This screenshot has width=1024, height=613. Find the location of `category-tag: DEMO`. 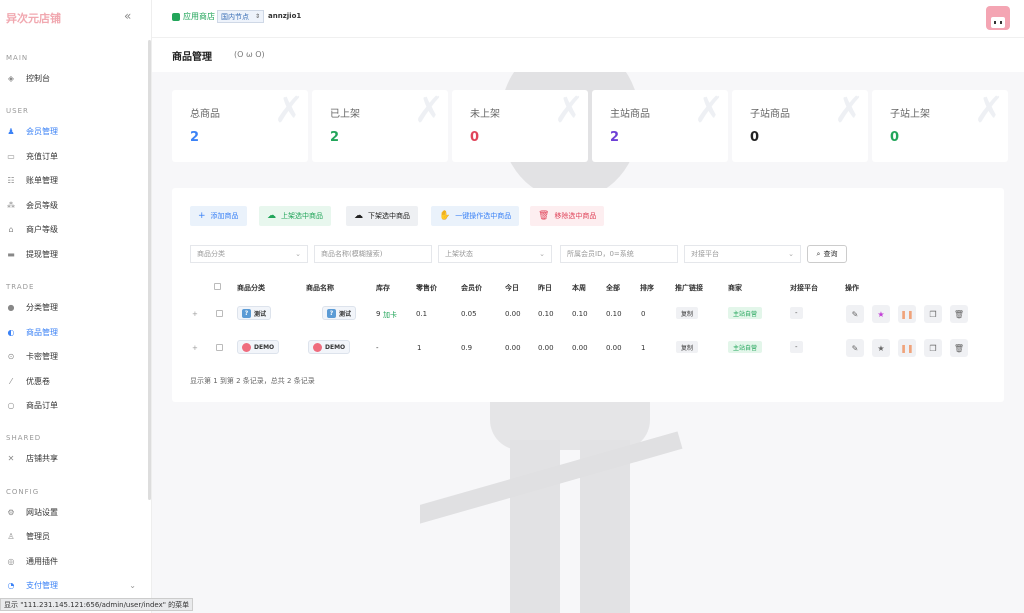

category-tag: DEMO is located at coordinates (258, 347).